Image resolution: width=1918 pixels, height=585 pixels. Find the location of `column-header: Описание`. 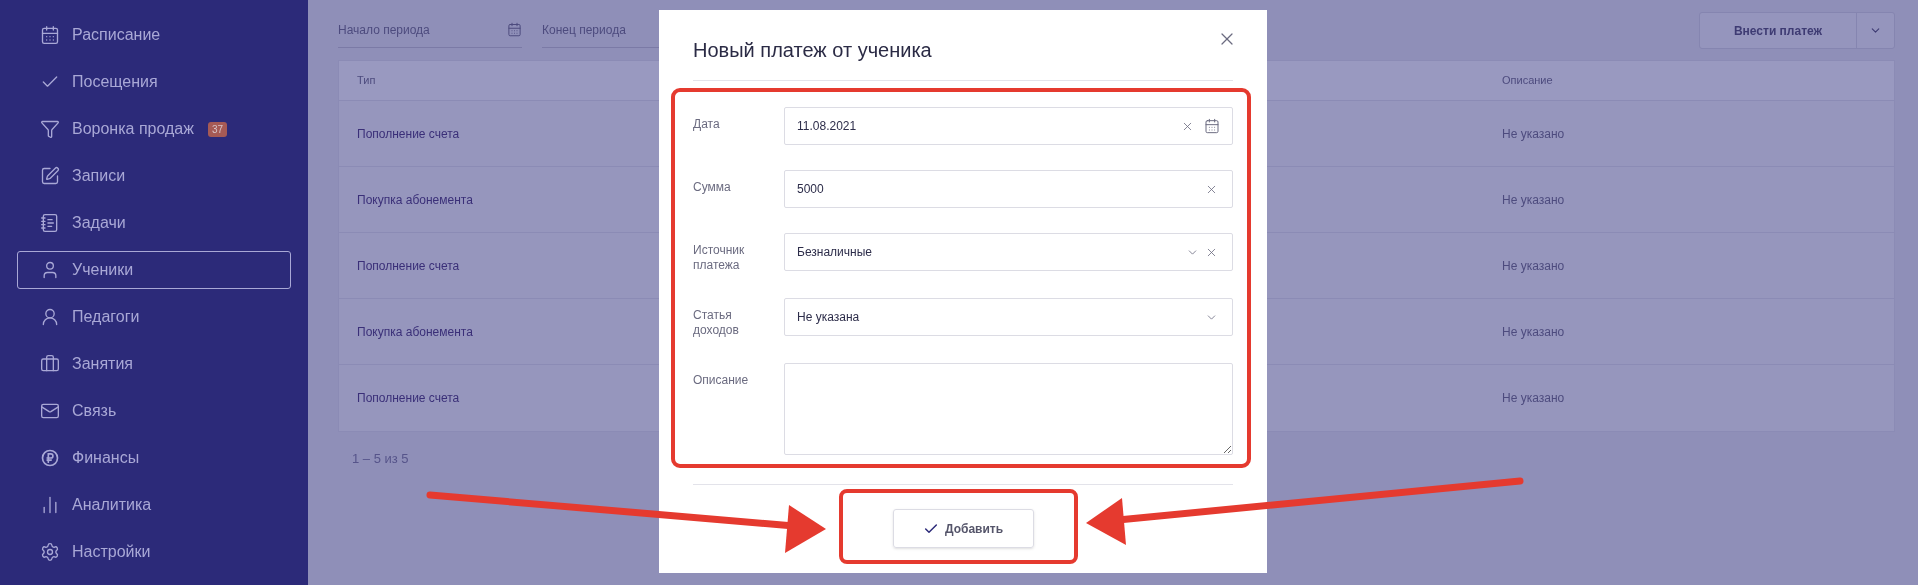

column-header: Описание is located at coordinates (1527, 81).